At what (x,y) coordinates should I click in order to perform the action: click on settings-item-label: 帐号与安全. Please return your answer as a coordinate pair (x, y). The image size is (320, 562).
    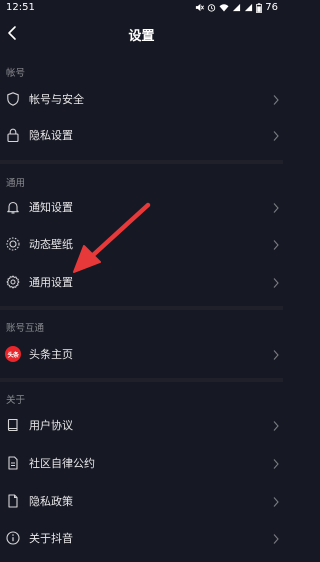
    Looking at the image, I should click on (56, 99).